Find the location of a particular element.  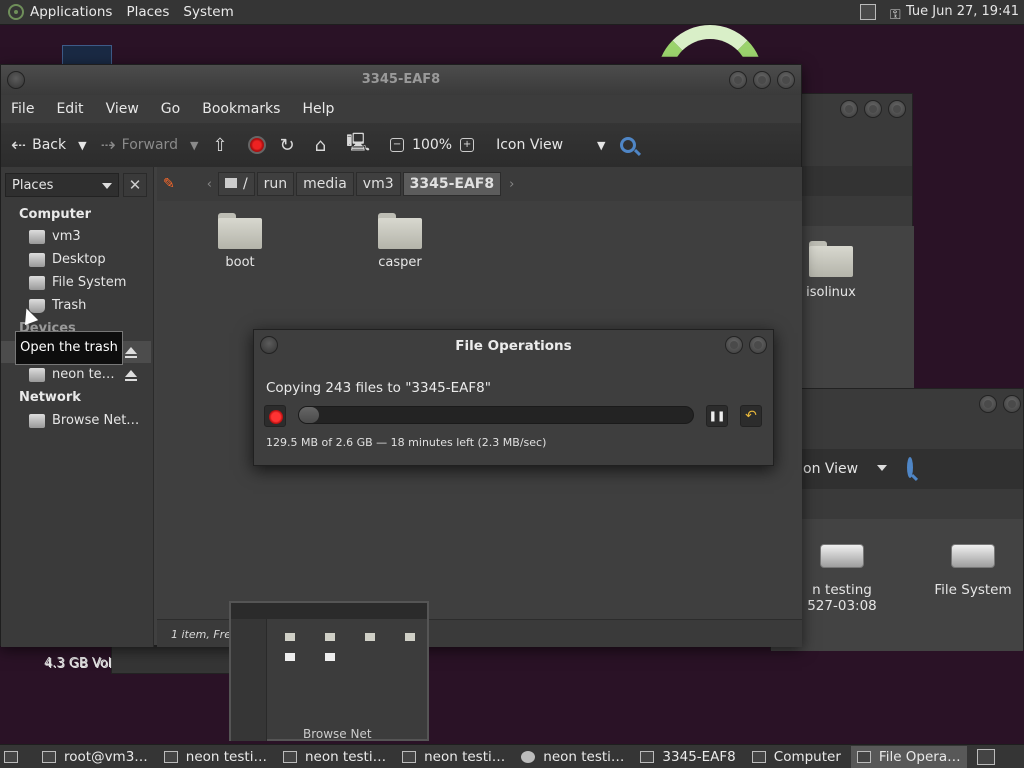

path-current-button: 3345-EAF8 is located at coordinates (452, 184).